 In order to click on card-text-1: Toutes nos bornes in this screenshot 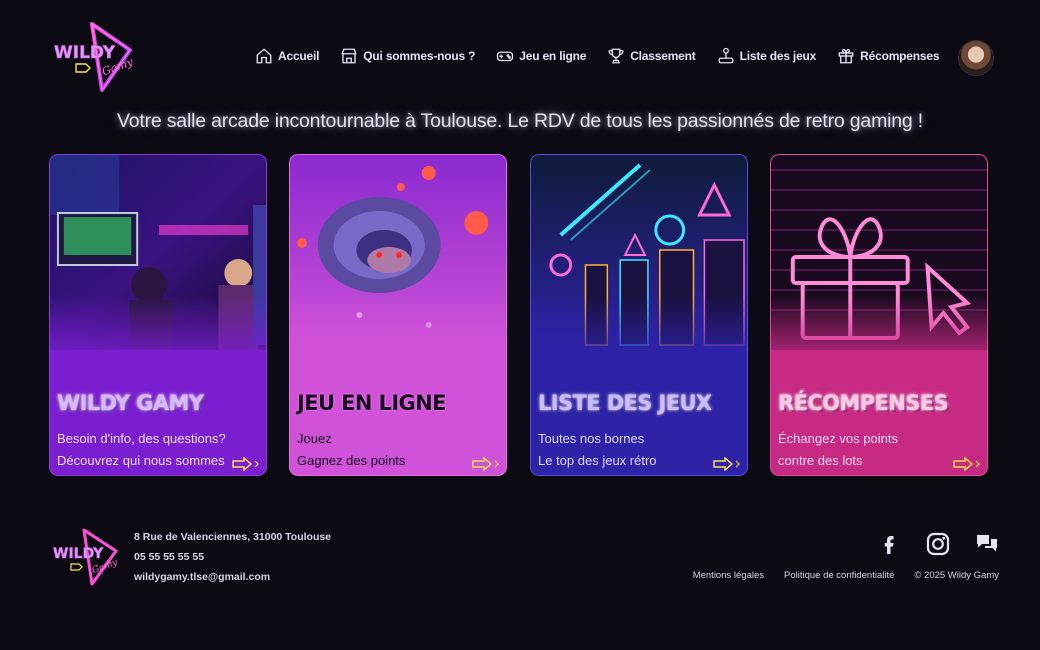, I will do `click(591, 438)`.